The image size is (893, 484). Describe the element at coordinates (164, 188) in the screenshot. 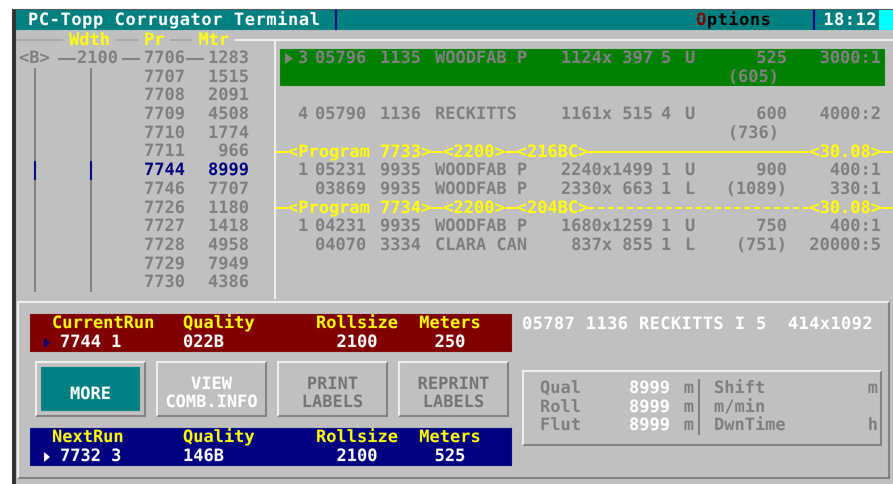

I see `table-cell: 7746` at that location.